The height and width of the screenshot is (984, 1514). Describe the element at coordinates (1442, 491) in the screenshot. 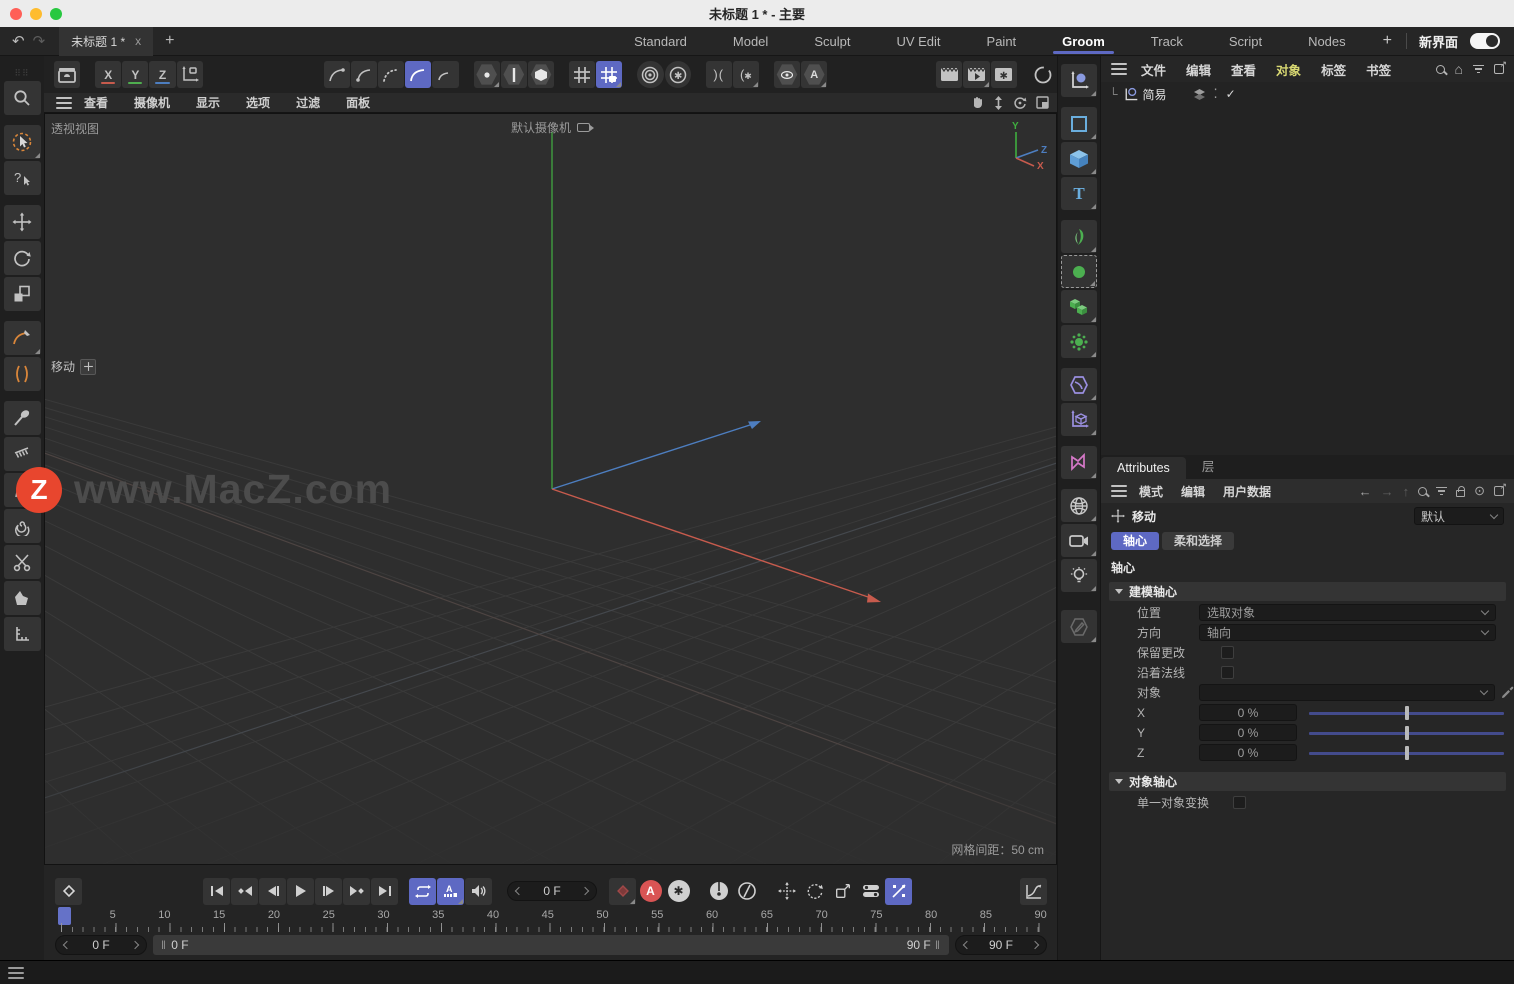

I see `attr-filter-icon` at that location.